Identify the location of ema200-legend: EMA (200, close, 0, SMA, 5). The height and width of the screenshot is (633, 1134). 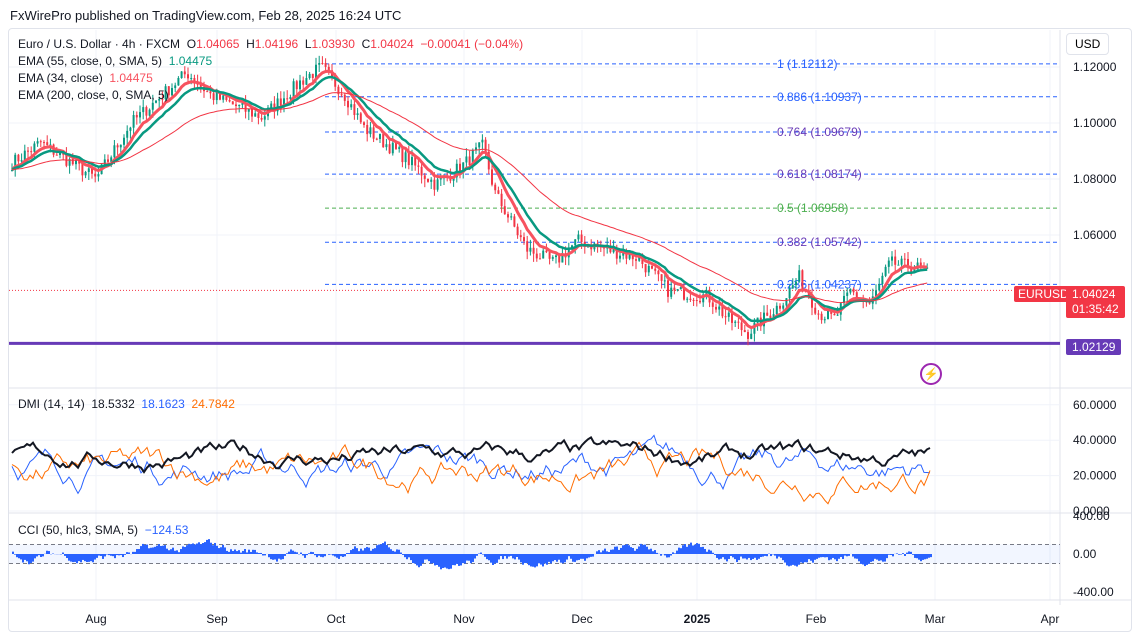
(93, 95).